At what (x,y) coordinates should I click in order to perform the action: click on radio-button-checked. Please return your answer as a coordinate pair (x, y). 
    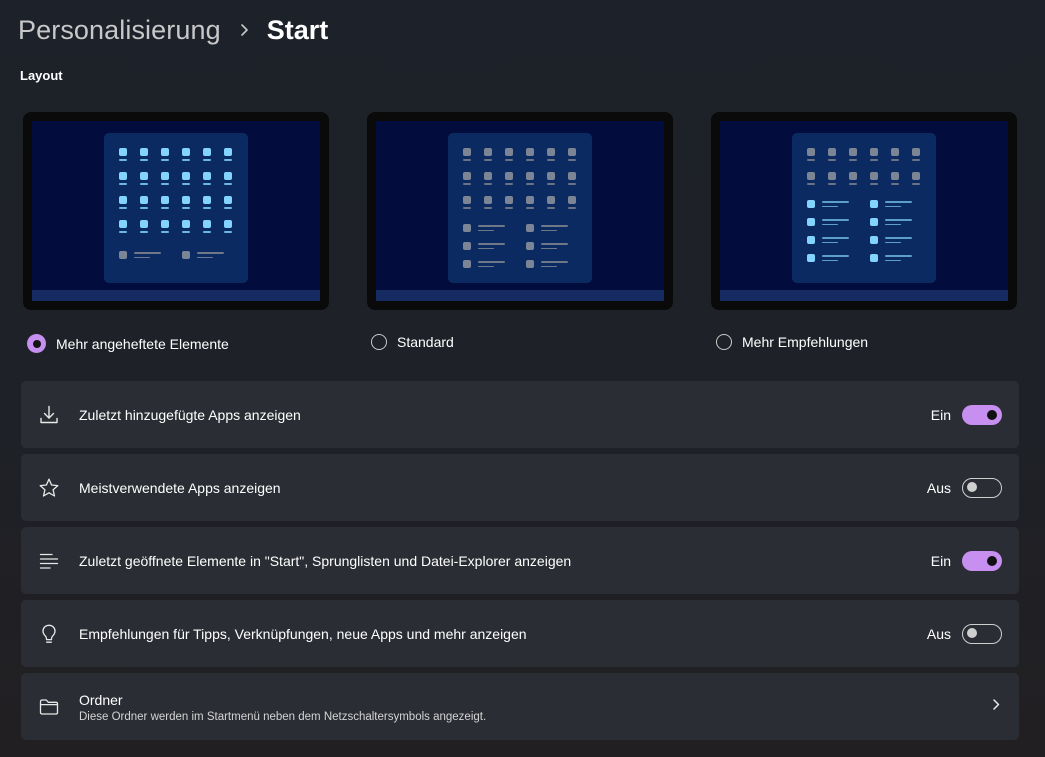
    Looking at the image, I should click on (36, 343).